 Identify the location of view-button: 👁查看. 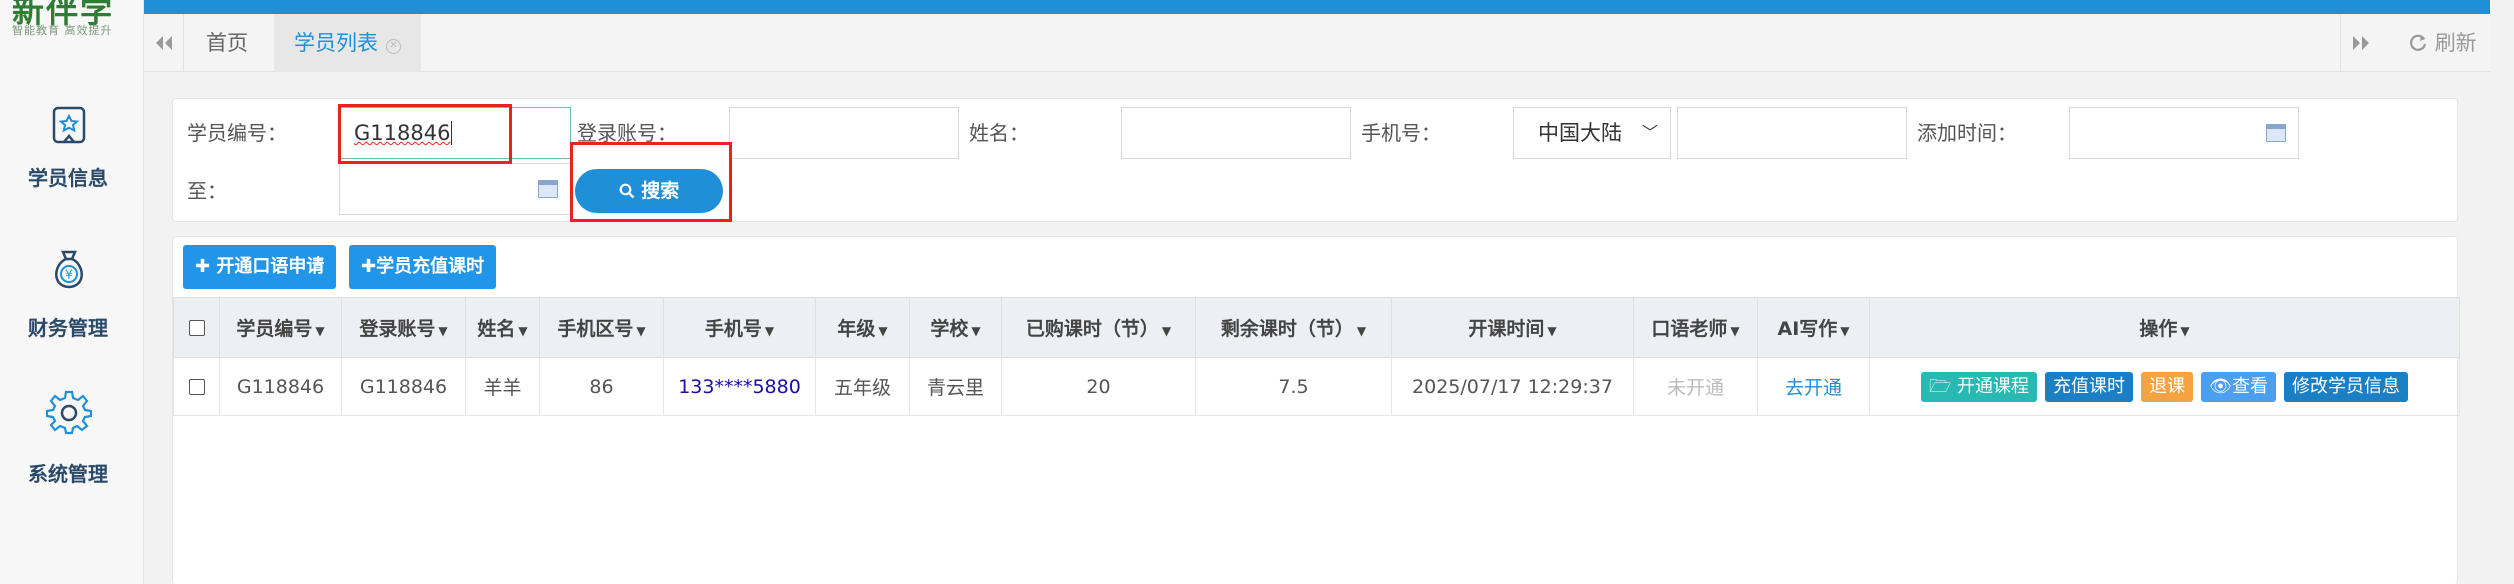
(2238, 386).